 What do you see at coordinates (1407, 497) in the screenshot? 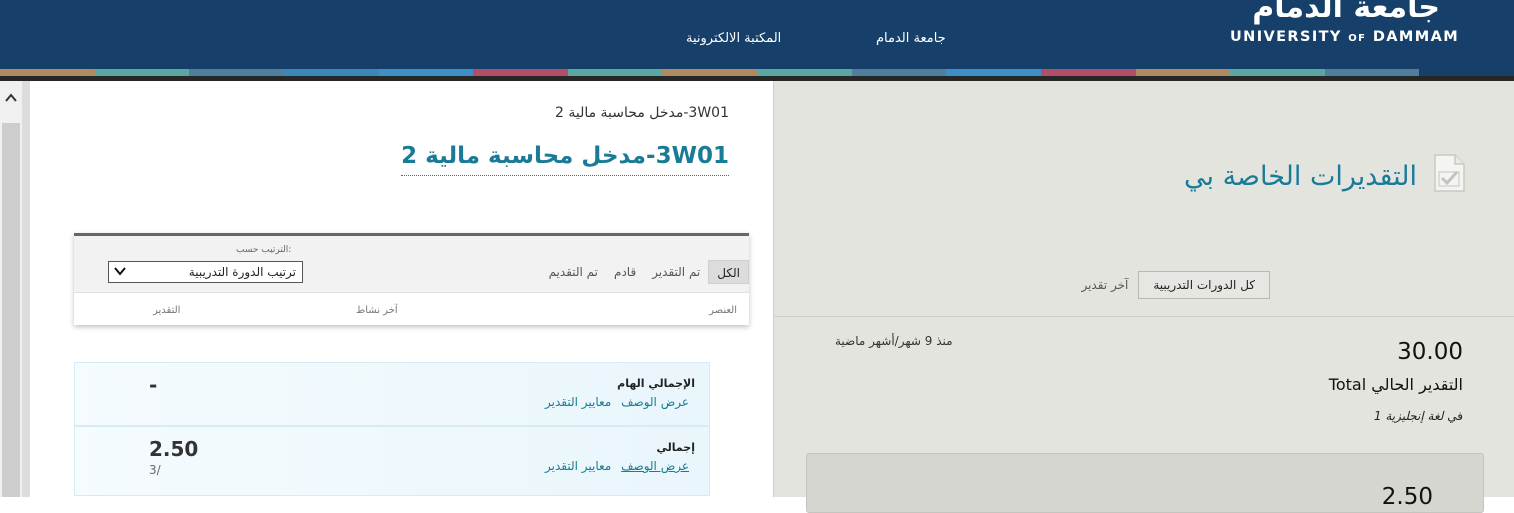
I see `grade-card-value: 2.50` at bounding box center [1407, 497].